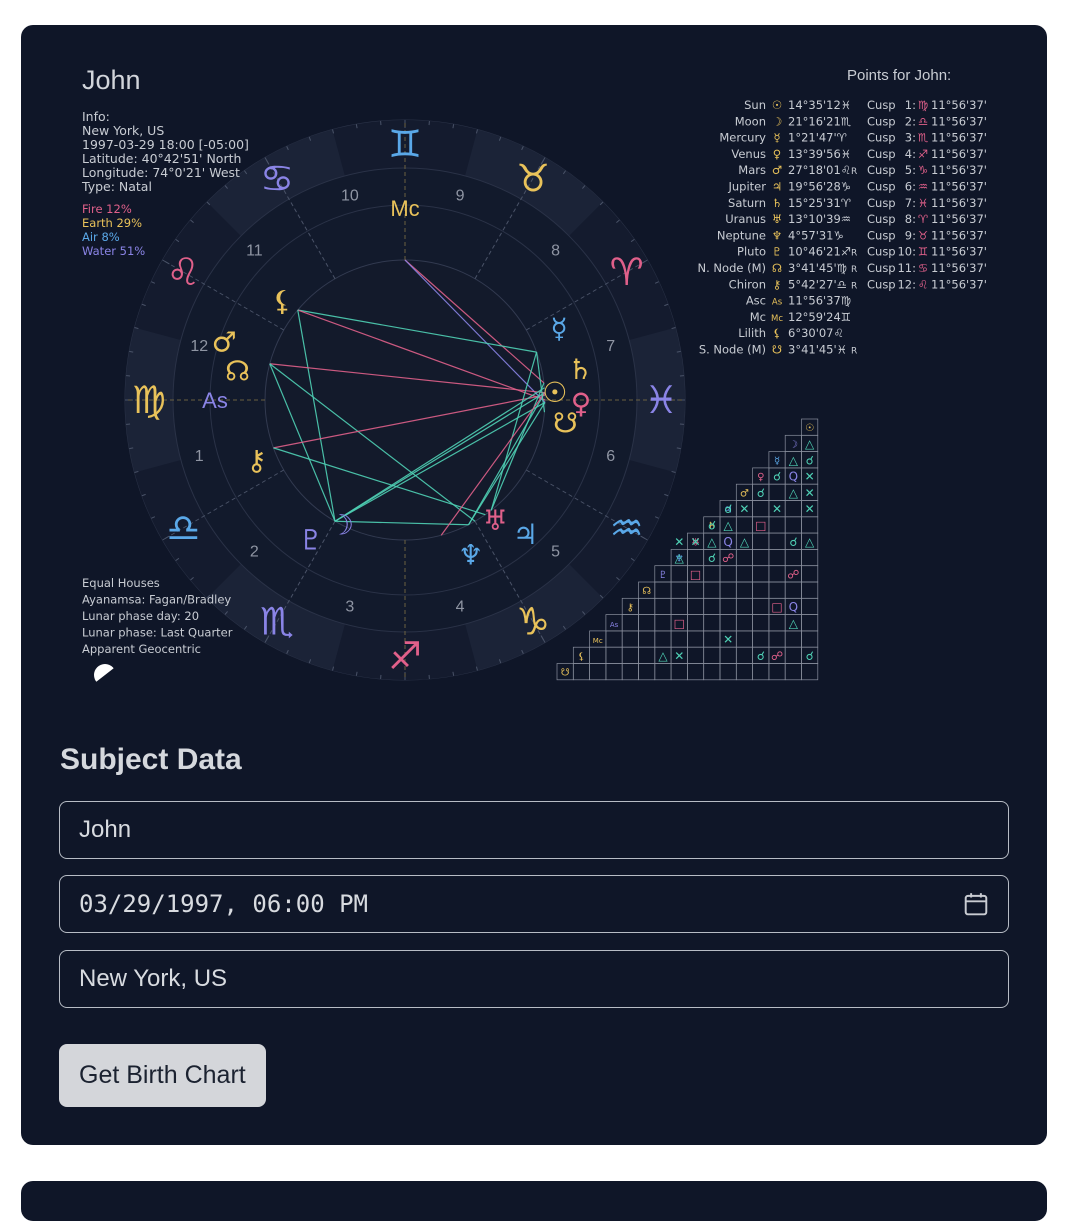  I want to click on point-name: Pluto, so click(751, 252).